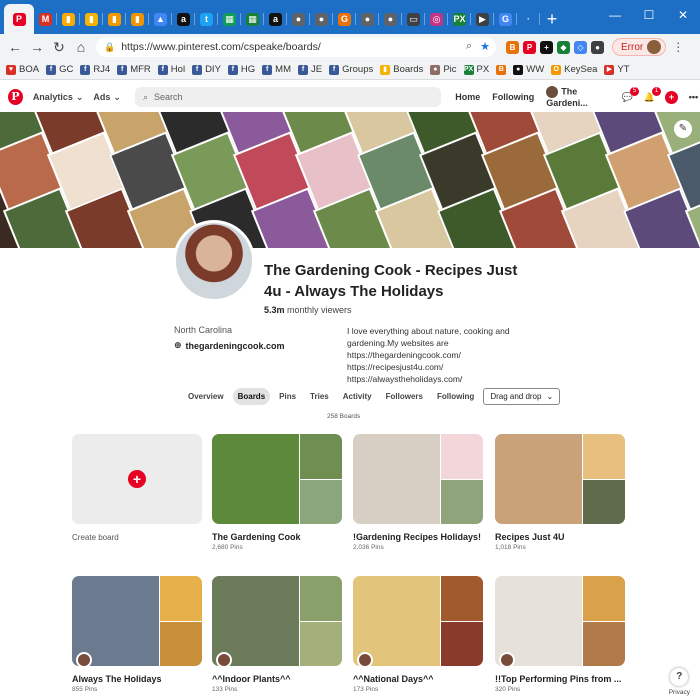 This screenshot has width=700, height=700. I want to click on bookmark-item: ▮ Boards, so click(401, 69).